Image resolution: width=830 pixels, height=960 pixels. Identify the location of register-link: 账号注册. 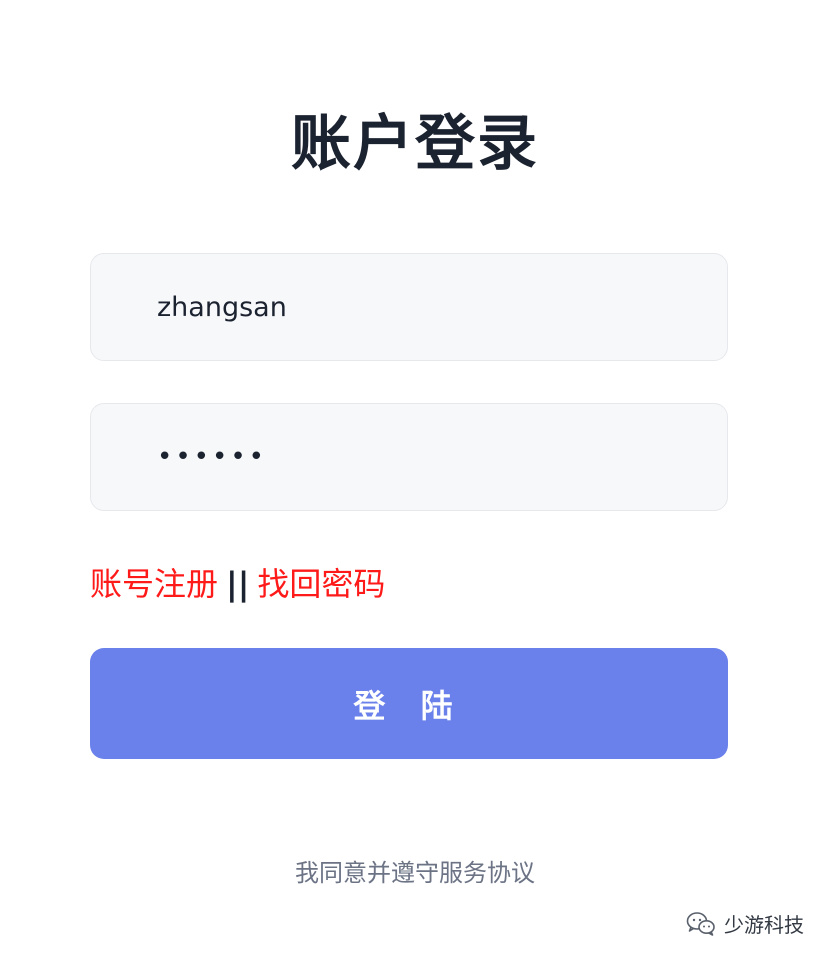
(154, 584).